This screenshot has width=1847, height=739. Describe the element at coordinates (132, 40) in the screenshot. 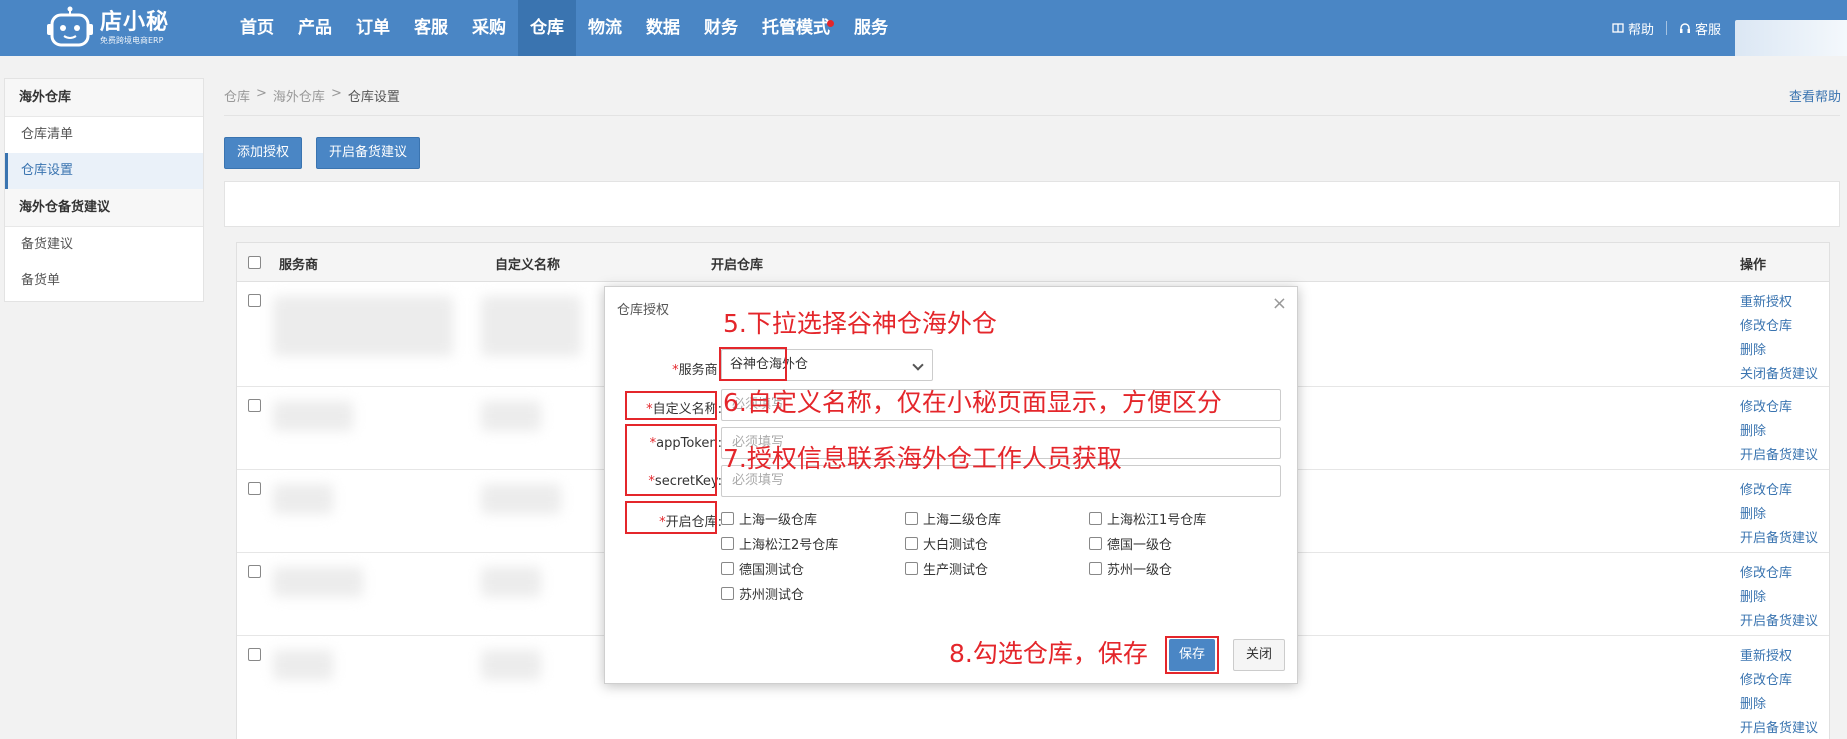

I see `logo-tagline: 免费跨境电商ERP` at that location.